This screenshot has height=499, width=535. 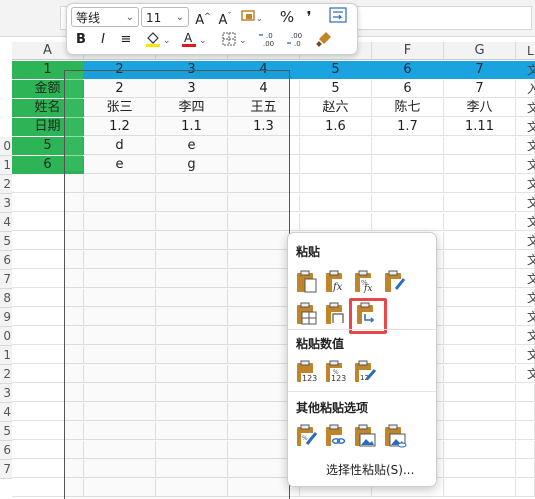 I want to click on column-header-f: F, so click(x=408, y=51).